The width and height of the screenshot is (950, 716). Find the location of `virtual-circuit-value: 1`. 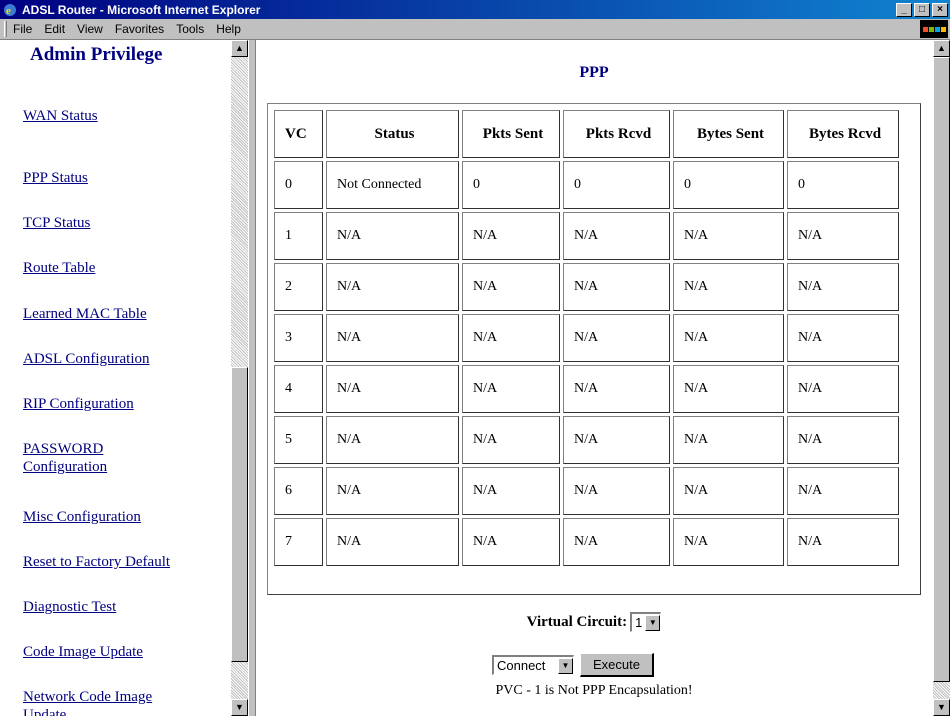

virtual-circuit-value: 1 is located at coordinates (639, 622).